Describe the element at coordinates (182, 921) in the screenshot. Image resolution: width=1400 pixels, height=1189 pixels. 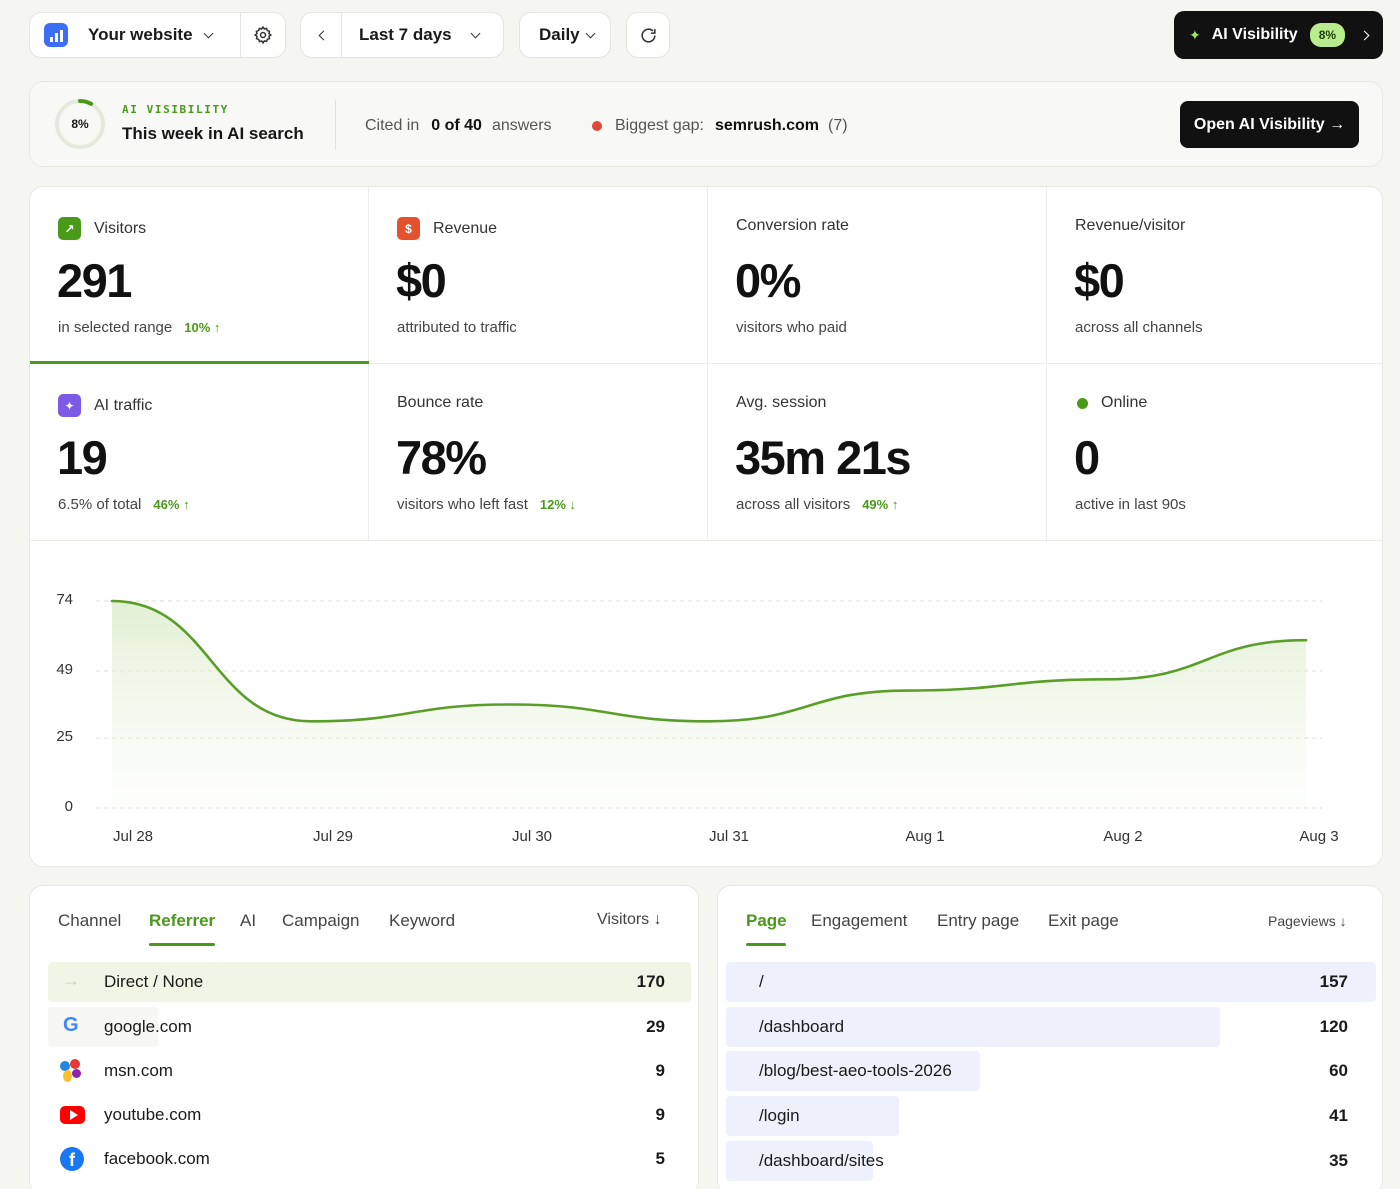
I see `tab-referrer: Referrer` at that location.